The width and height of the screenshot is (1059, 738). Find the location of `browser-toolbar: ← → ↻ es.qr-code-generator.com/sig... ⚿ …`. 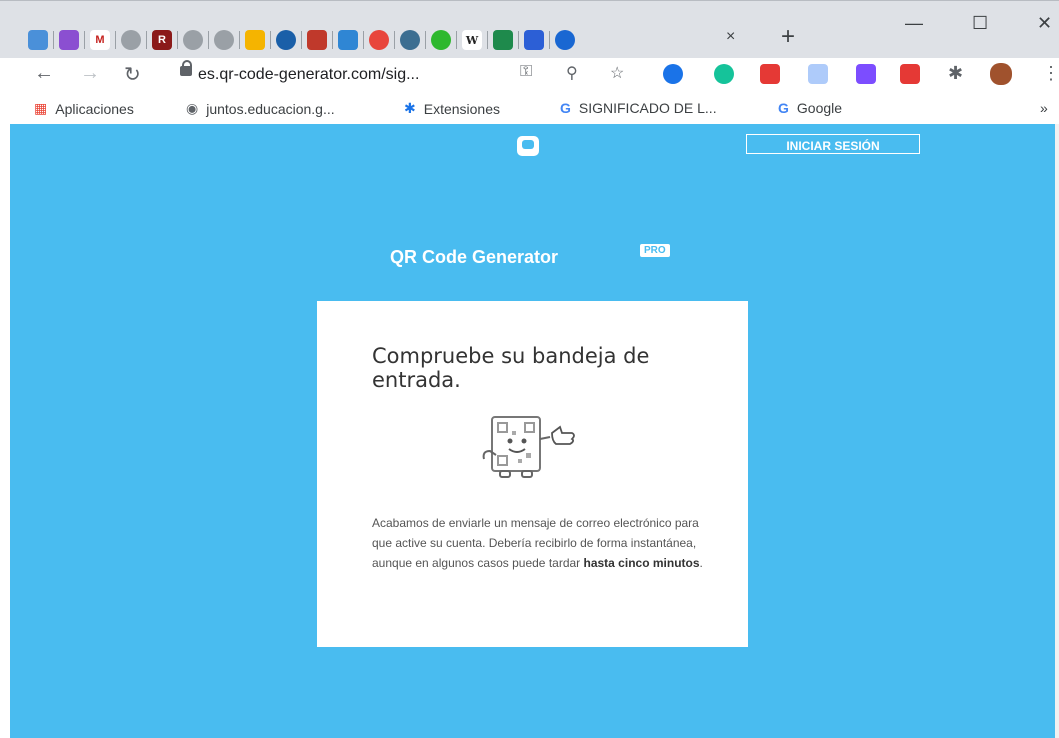

browser-toolbar: ← → ↻ es.qr-code-generator.com/sig... ⚿ … is located at coordinates (529, 76).